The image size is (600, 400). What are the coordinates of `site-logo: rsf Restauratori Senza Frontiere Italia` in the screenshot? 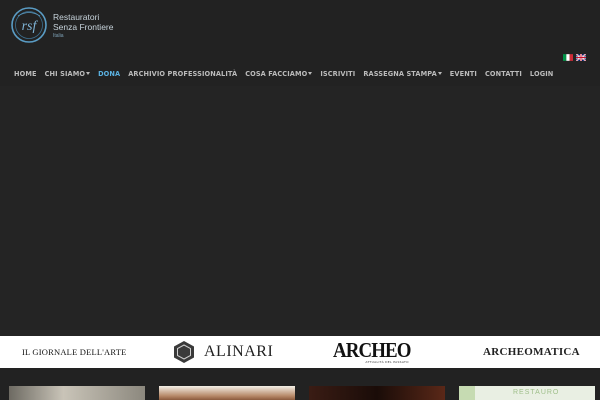 It's located at (69, 27).